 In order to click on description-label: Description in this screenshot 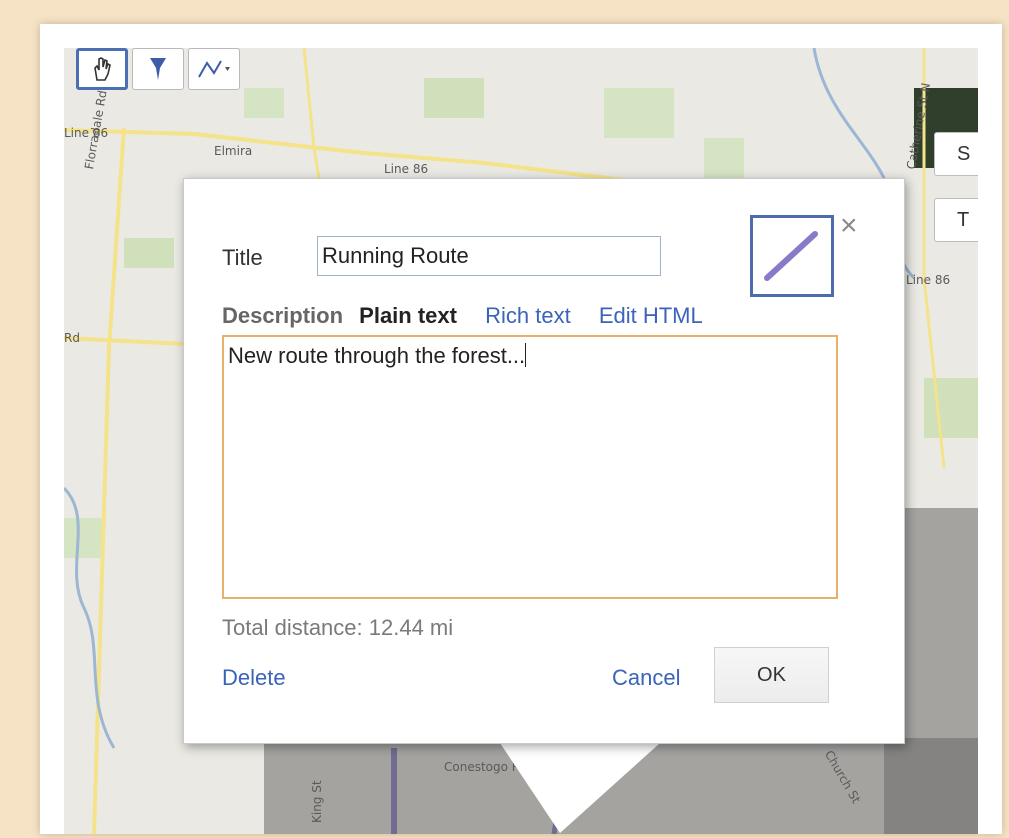, I will do `click(283, 315)`.